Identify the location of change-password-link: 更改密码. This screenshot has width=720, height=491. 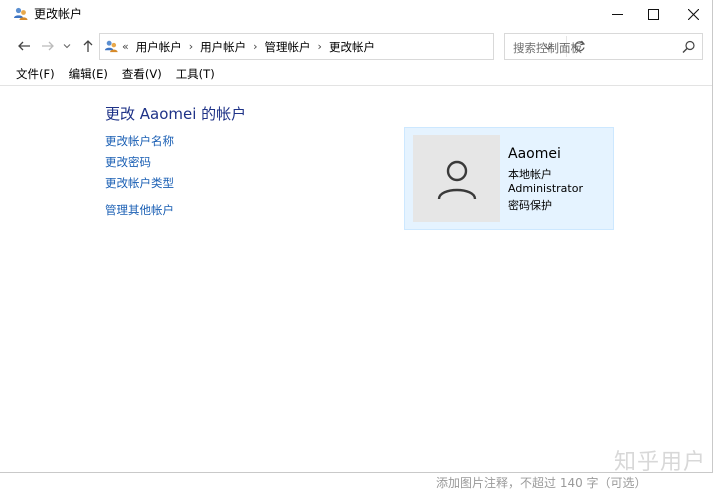
(128, 162).